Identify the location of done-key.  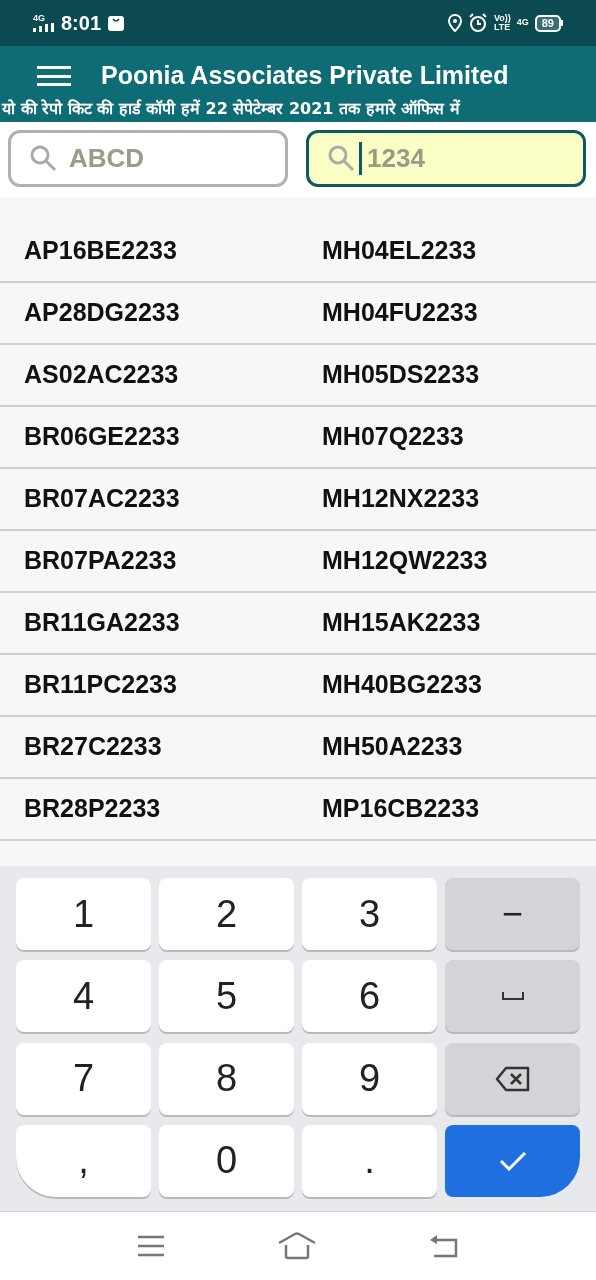
(512, 1160).